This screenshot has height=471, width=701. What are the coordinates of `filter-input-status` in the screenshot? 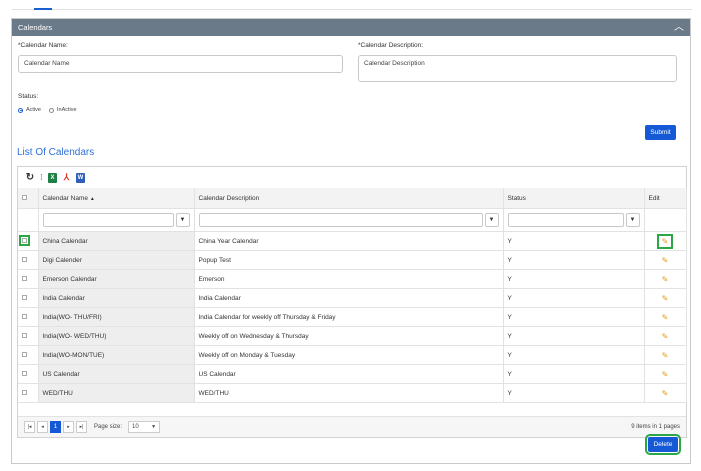 It's located at (565, 220).